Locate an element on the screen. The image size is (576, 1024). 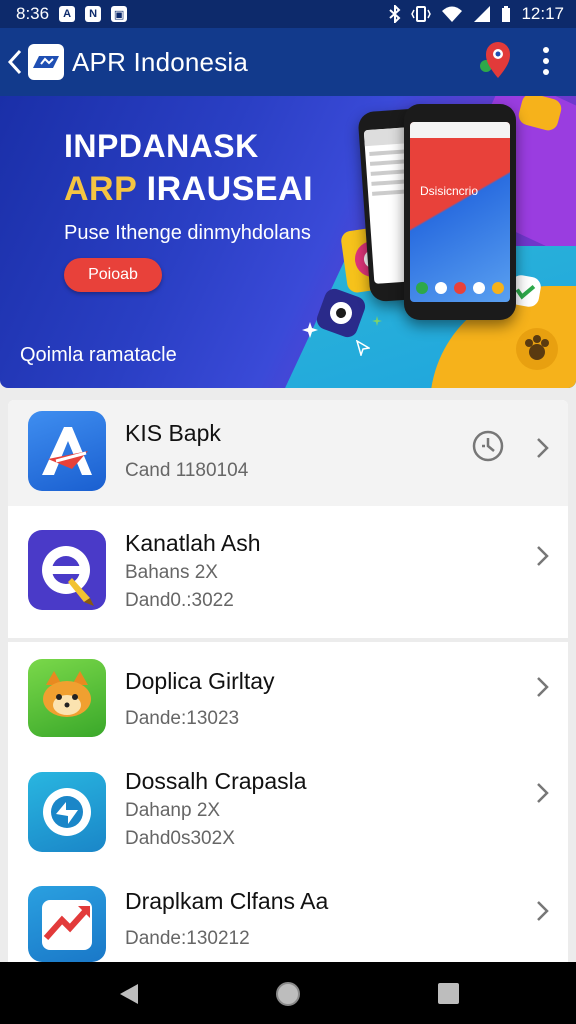
list-item-title: Kanatlah Ash is located at coordinates (193, 543).